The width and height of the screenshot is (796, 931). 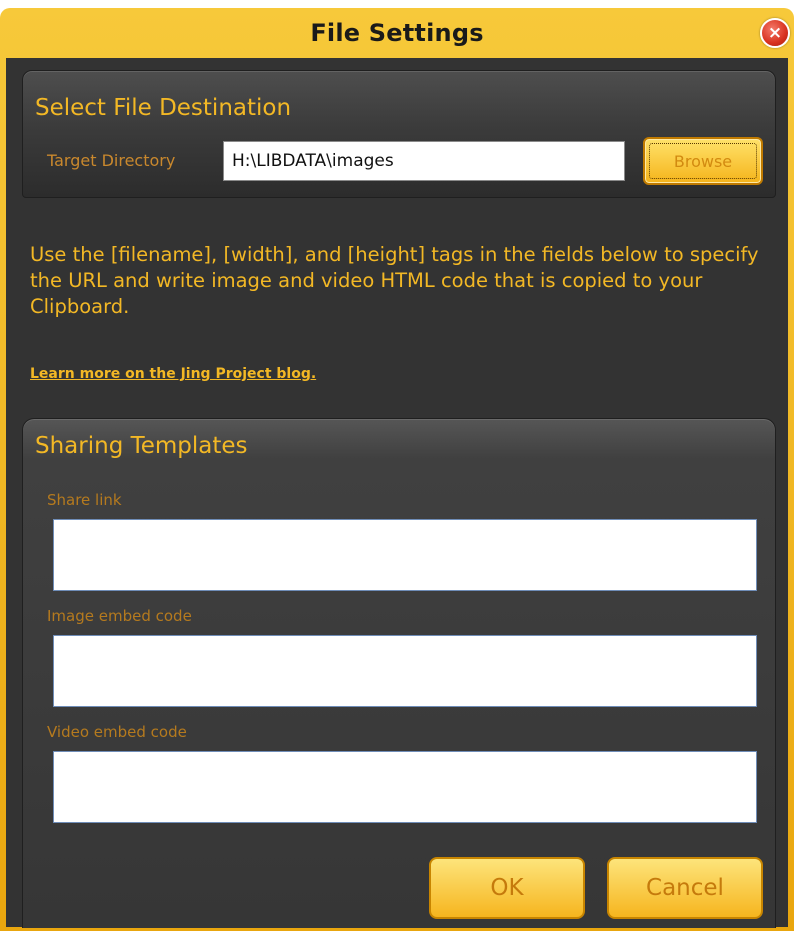 What do you see at coordinates (775, 33) in the screenshot?
I see `close-icon: ×` at bounding box center [775, 33].